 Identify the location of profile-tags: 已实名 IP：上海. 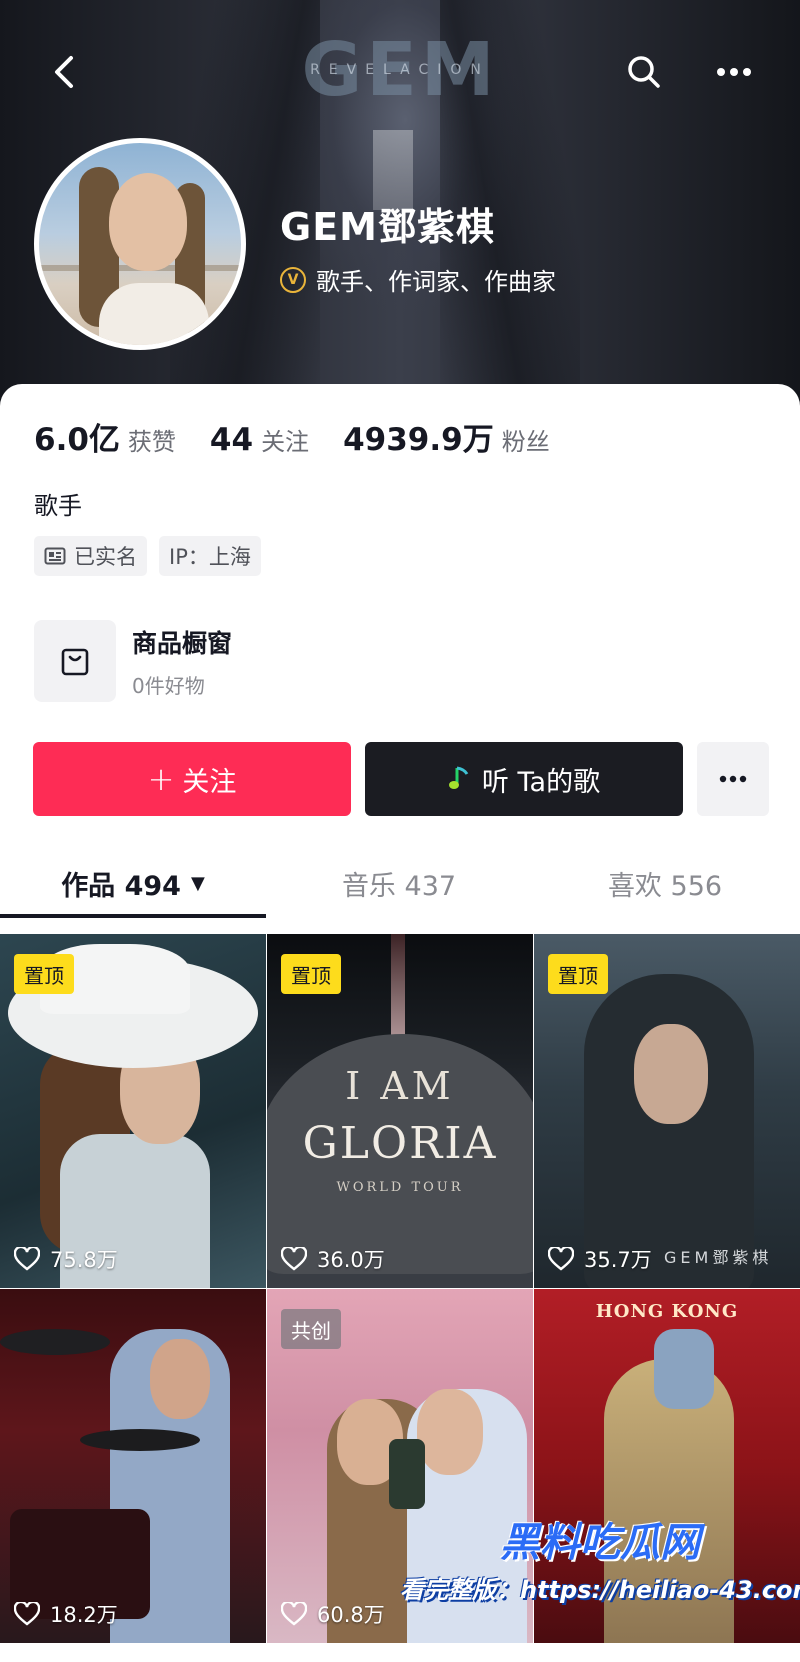
(153, 556).